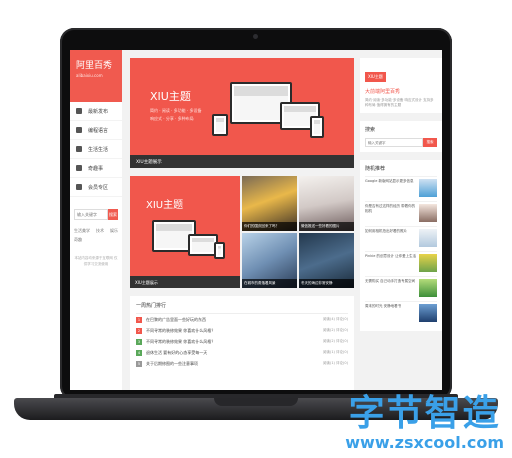 Image resolution: width=512 pixels, height=458 pixels. I want to click on sidebar-tags: 生活美学 技术 娱乐 奇趣, so click(96, 235).